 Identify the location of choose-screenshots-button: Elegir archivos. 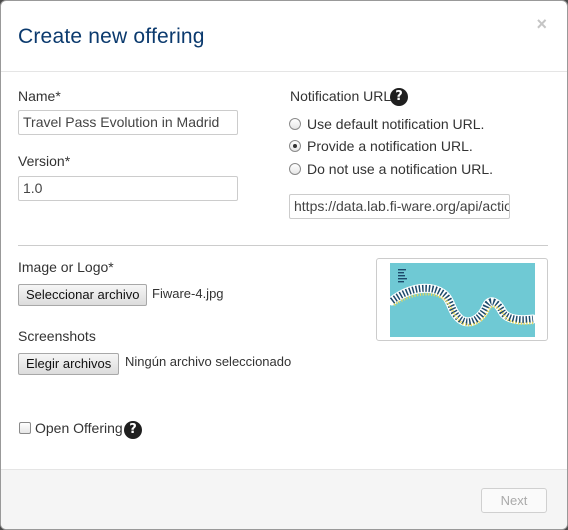
(69, 364).